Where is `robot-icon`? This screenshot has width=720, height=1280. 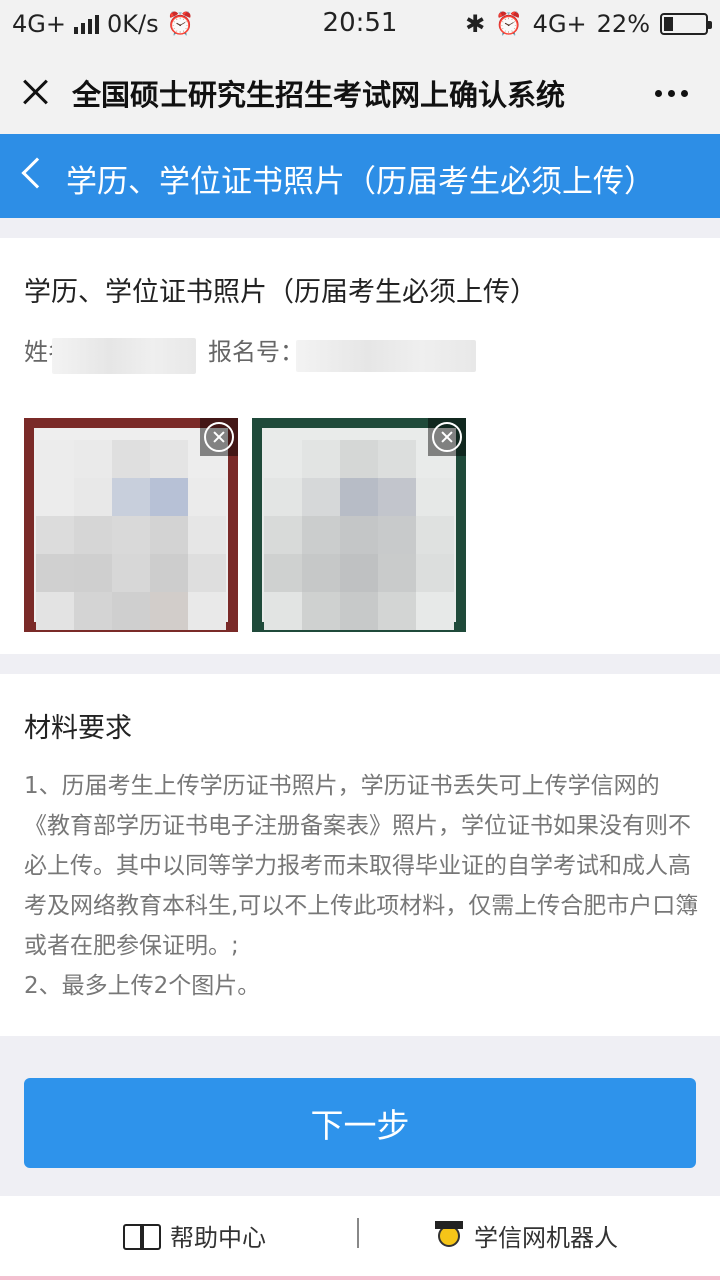 robot-icon is located at coordinates (449, 1236).